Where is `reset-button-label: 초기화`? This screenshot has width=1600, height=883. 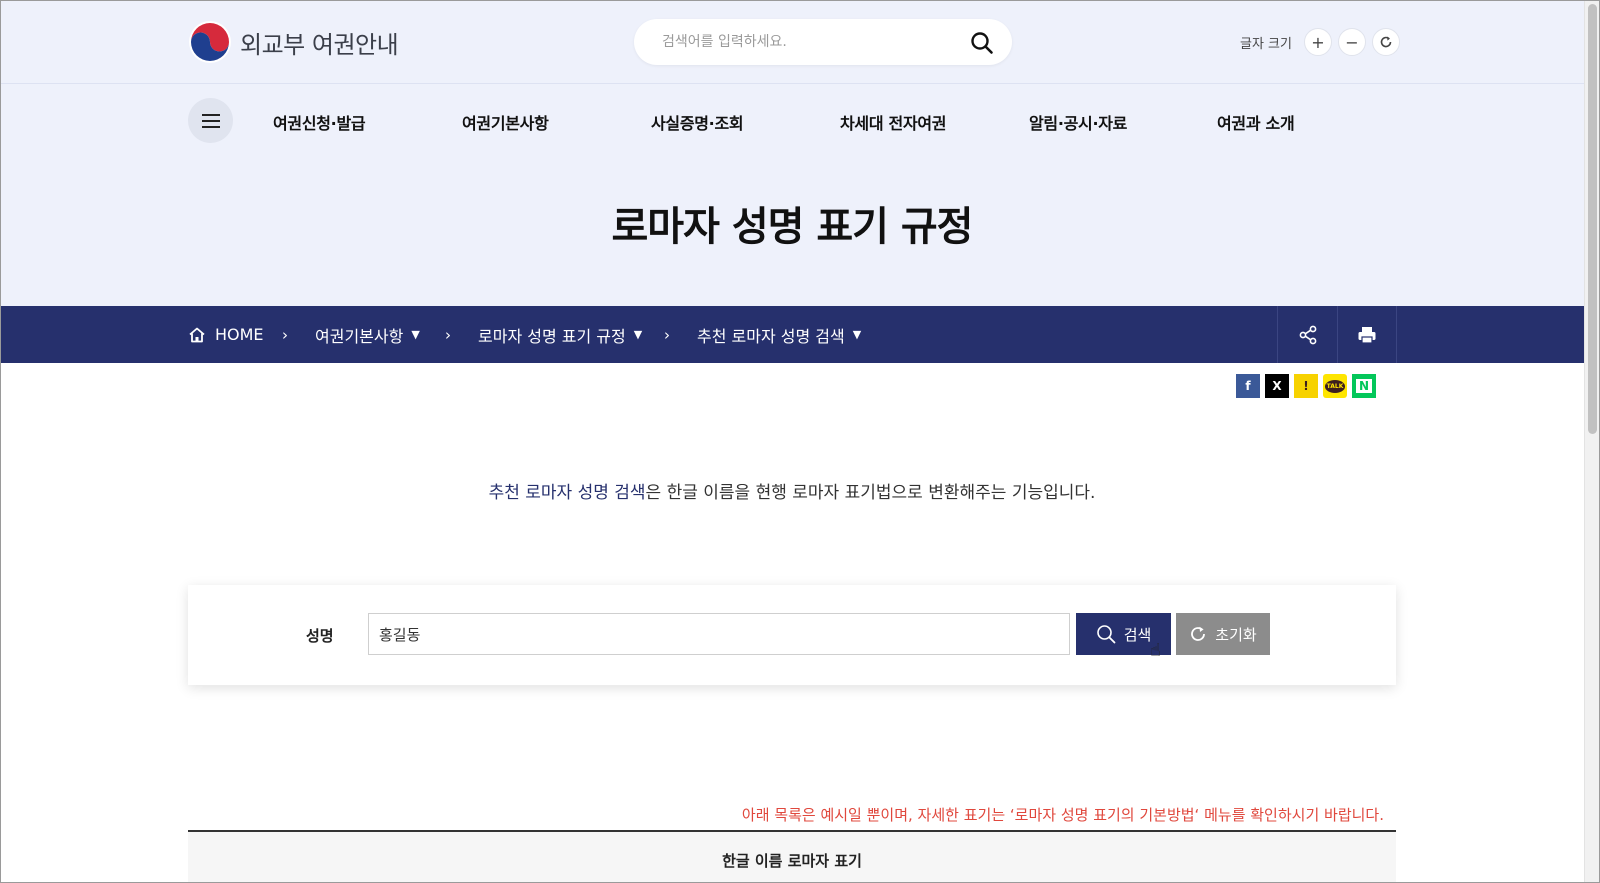 reset-button-label: 초기화 is located at coordinates (1236, 635).